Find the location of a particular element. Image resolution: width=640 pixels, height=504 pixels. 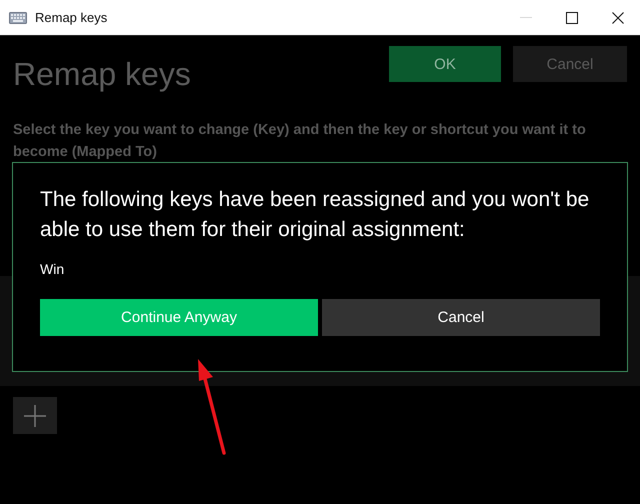

plus-icon is located at coordinates (35, 415).